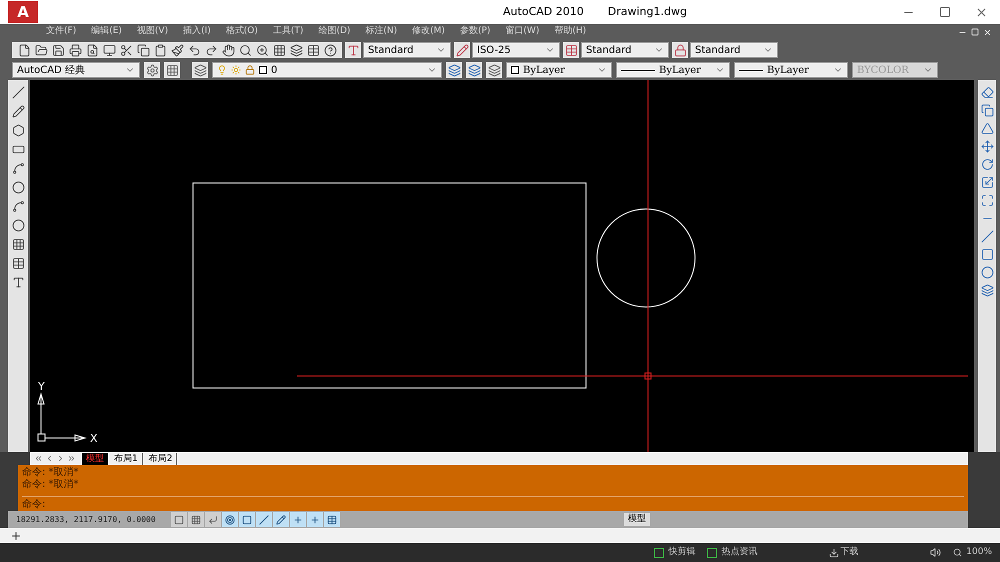 Image resolution: width=1000 pixels, height=562 pixels. Describe the element at coordinates (475, 32) in the screenshot. I see `menu-item: 参数(P)` at that location.